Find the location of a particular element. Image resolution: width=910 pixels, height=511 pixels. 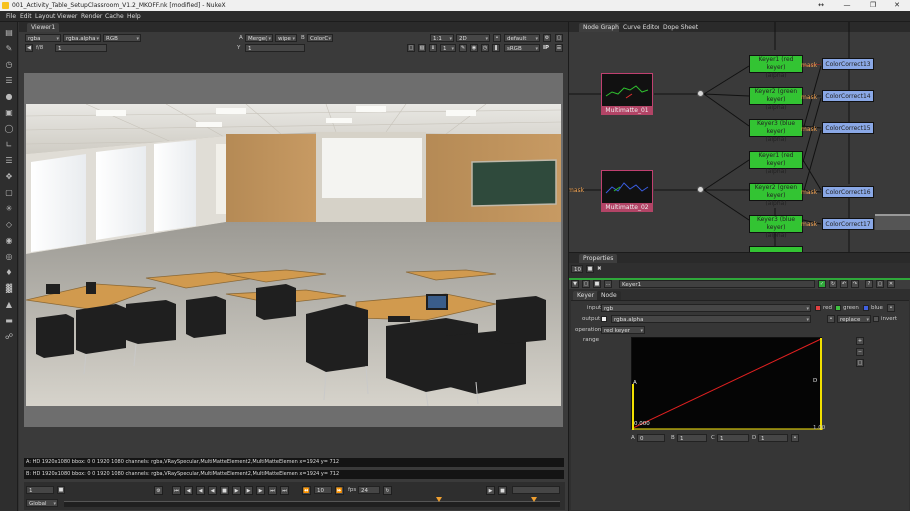

stop-icon: ■ is located at coordinates (224, 490).